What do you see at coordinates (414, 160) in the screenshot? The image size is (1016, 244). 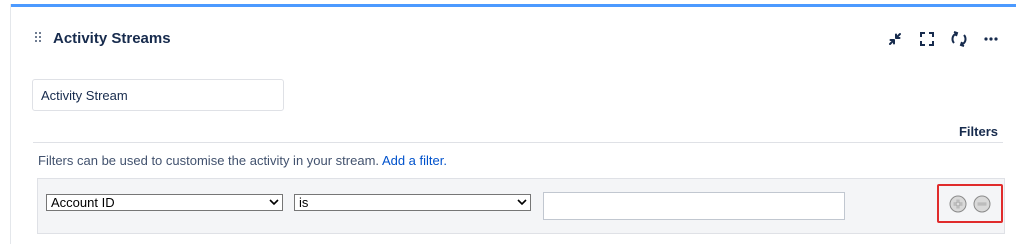 I see `add-filter-link: Add a filter.` at bounding box center [414, 160].